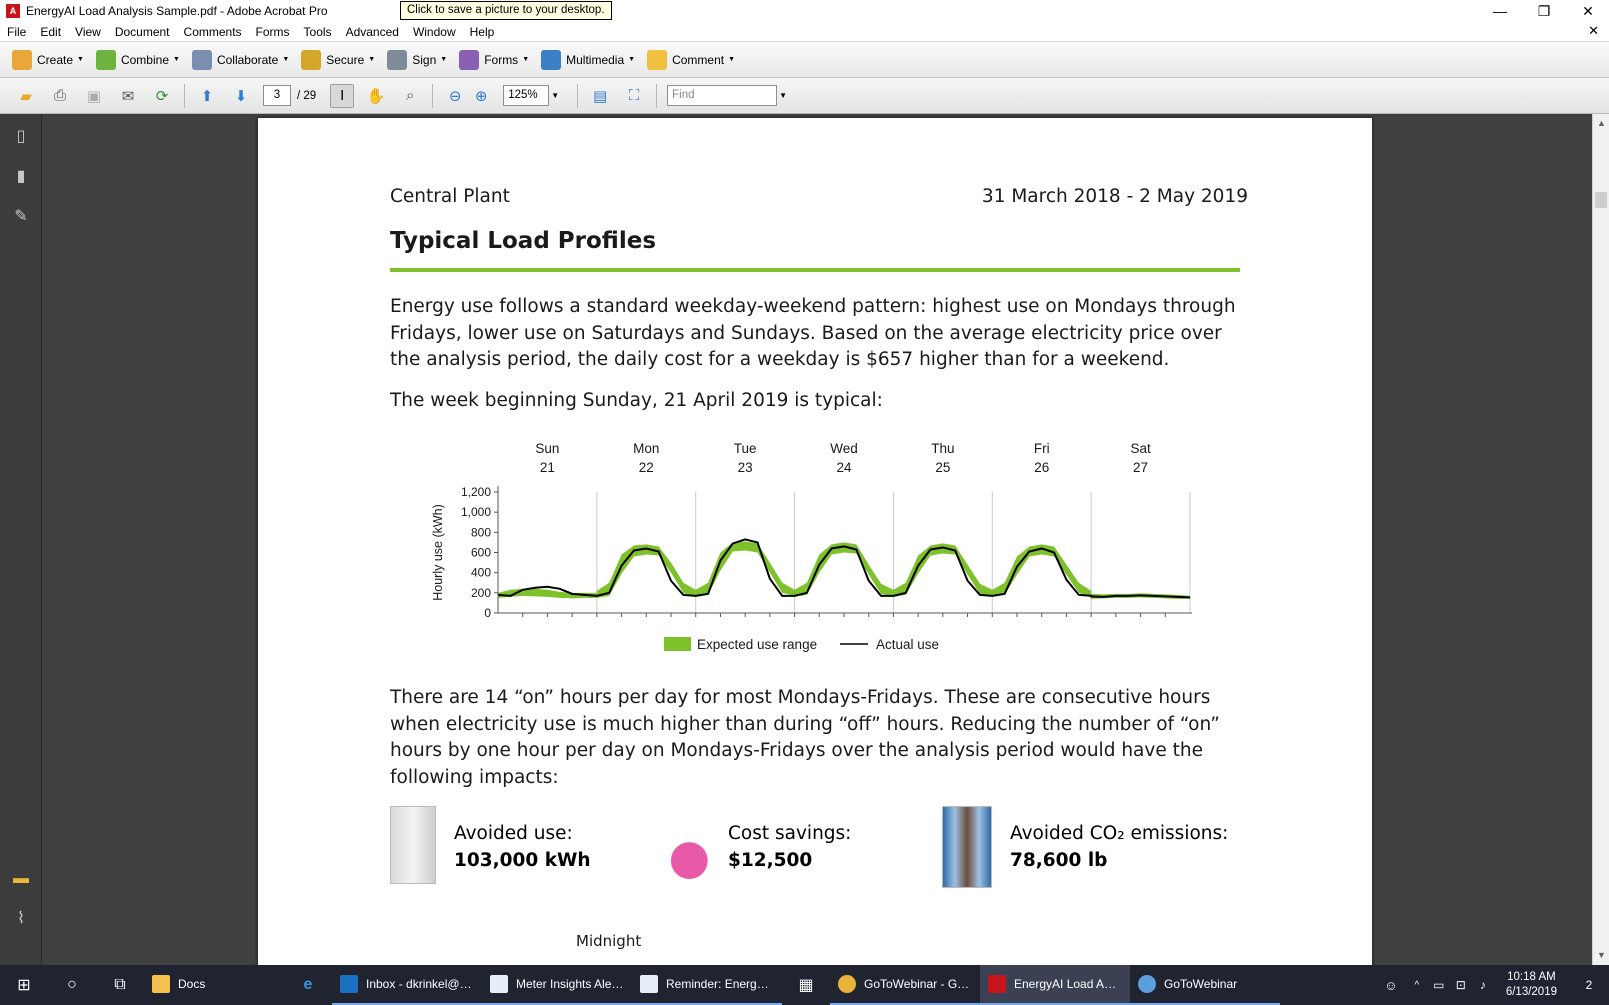 The image size is (1609, 1005). I want to click on zoom-in-icon: ⊕, so click(481, 96).